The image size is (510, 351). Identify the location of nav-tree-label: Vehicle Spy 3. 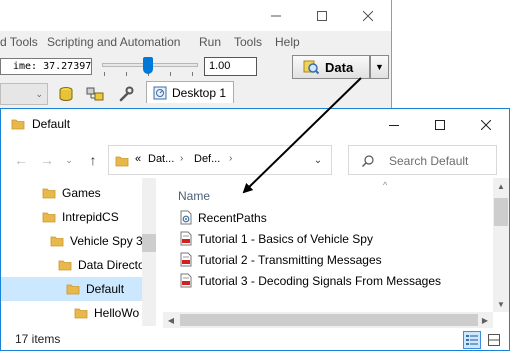
(106, 241).